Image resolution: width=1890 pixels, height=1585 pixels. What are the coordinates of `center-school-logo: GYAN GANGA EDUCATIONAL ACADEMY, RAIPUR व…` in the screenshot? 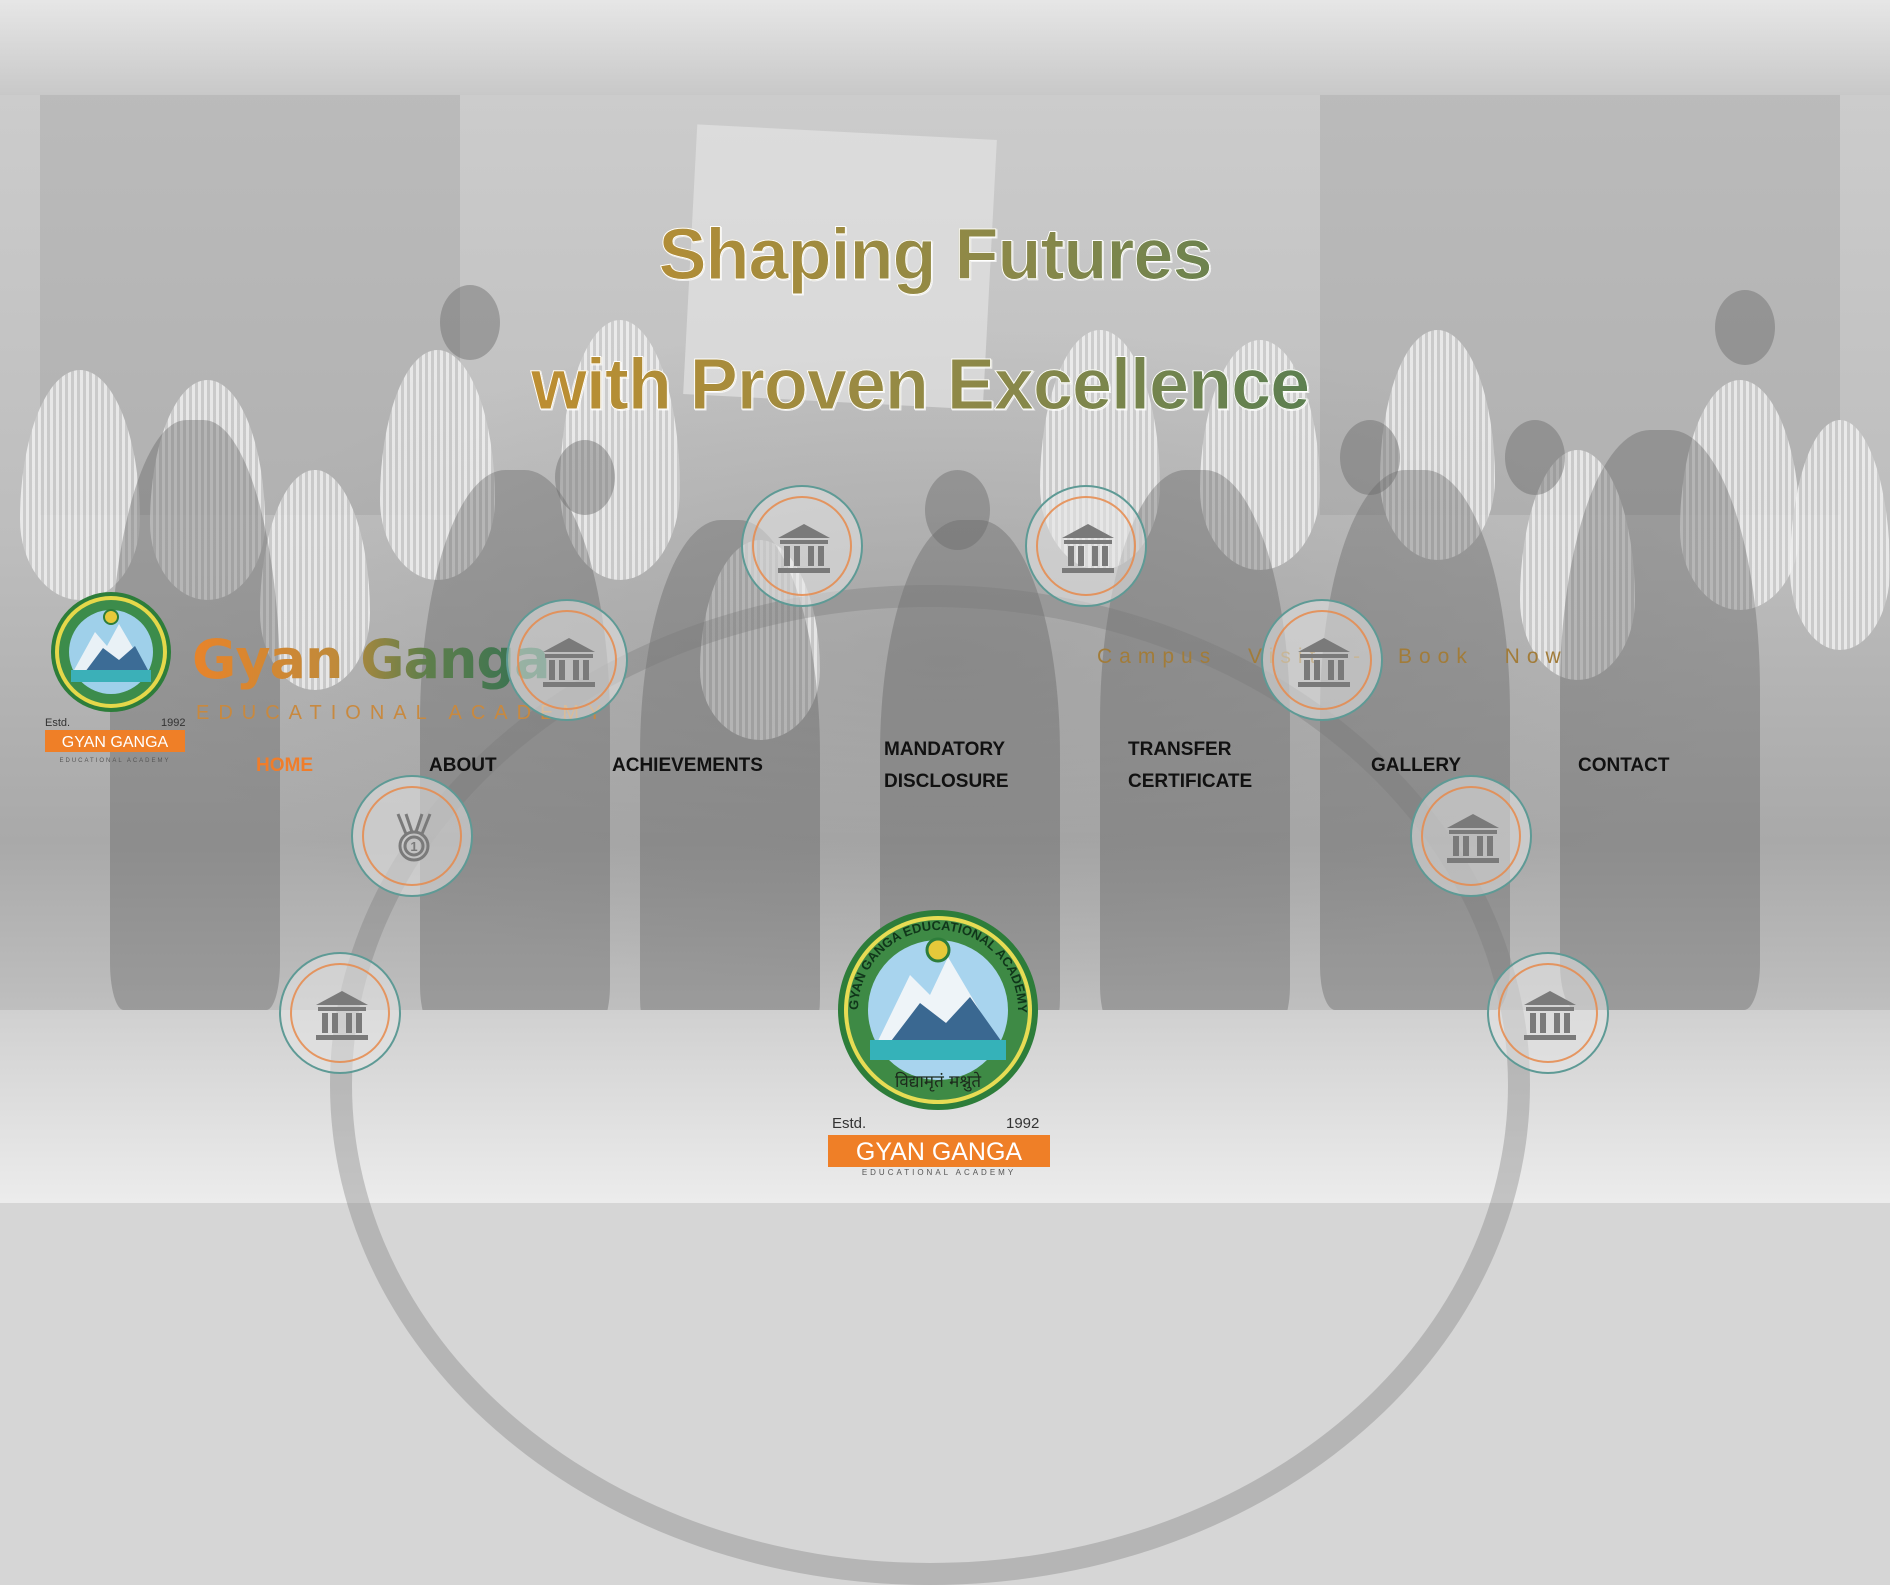 It's located at (939, 1040).